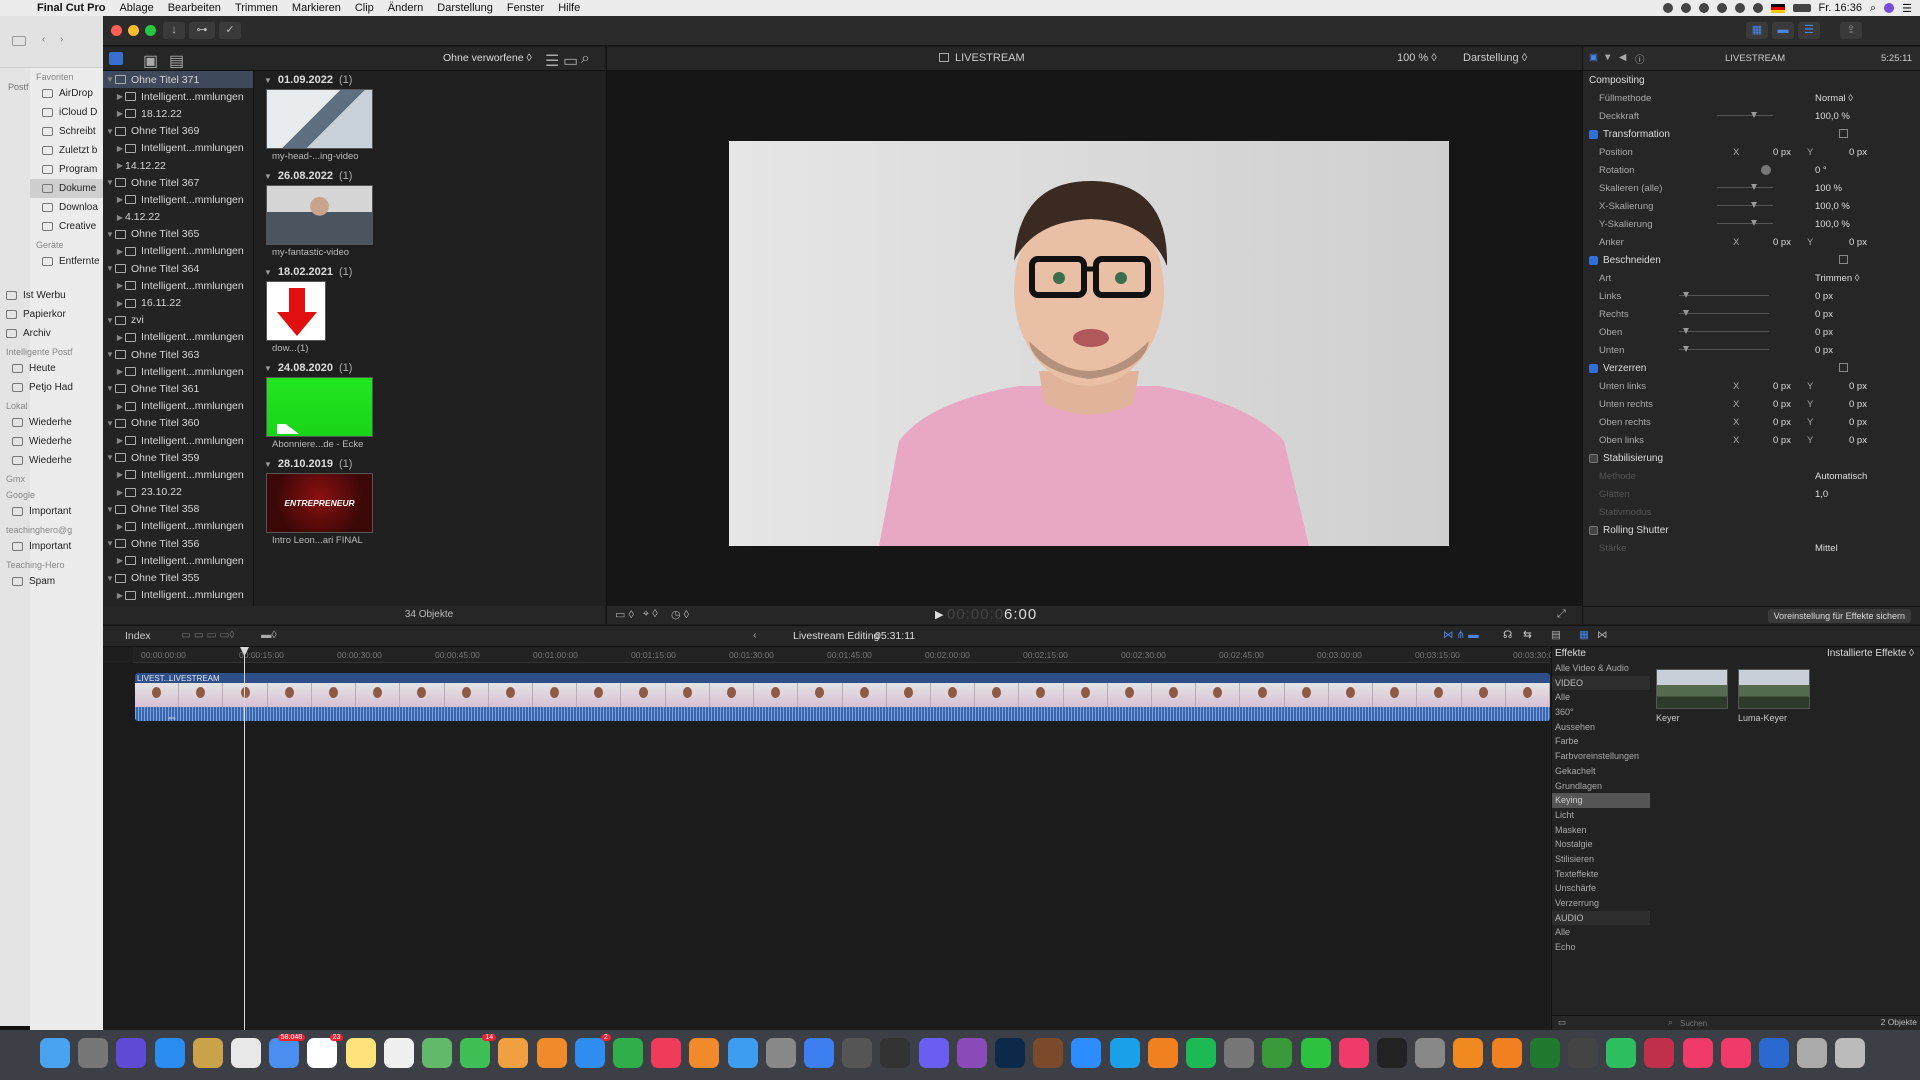 This screenshot has height=1080, width=1920. Describe the element at coordinates (513, 1053) in the screenshot. I see `dock-photos-icon` at that location.